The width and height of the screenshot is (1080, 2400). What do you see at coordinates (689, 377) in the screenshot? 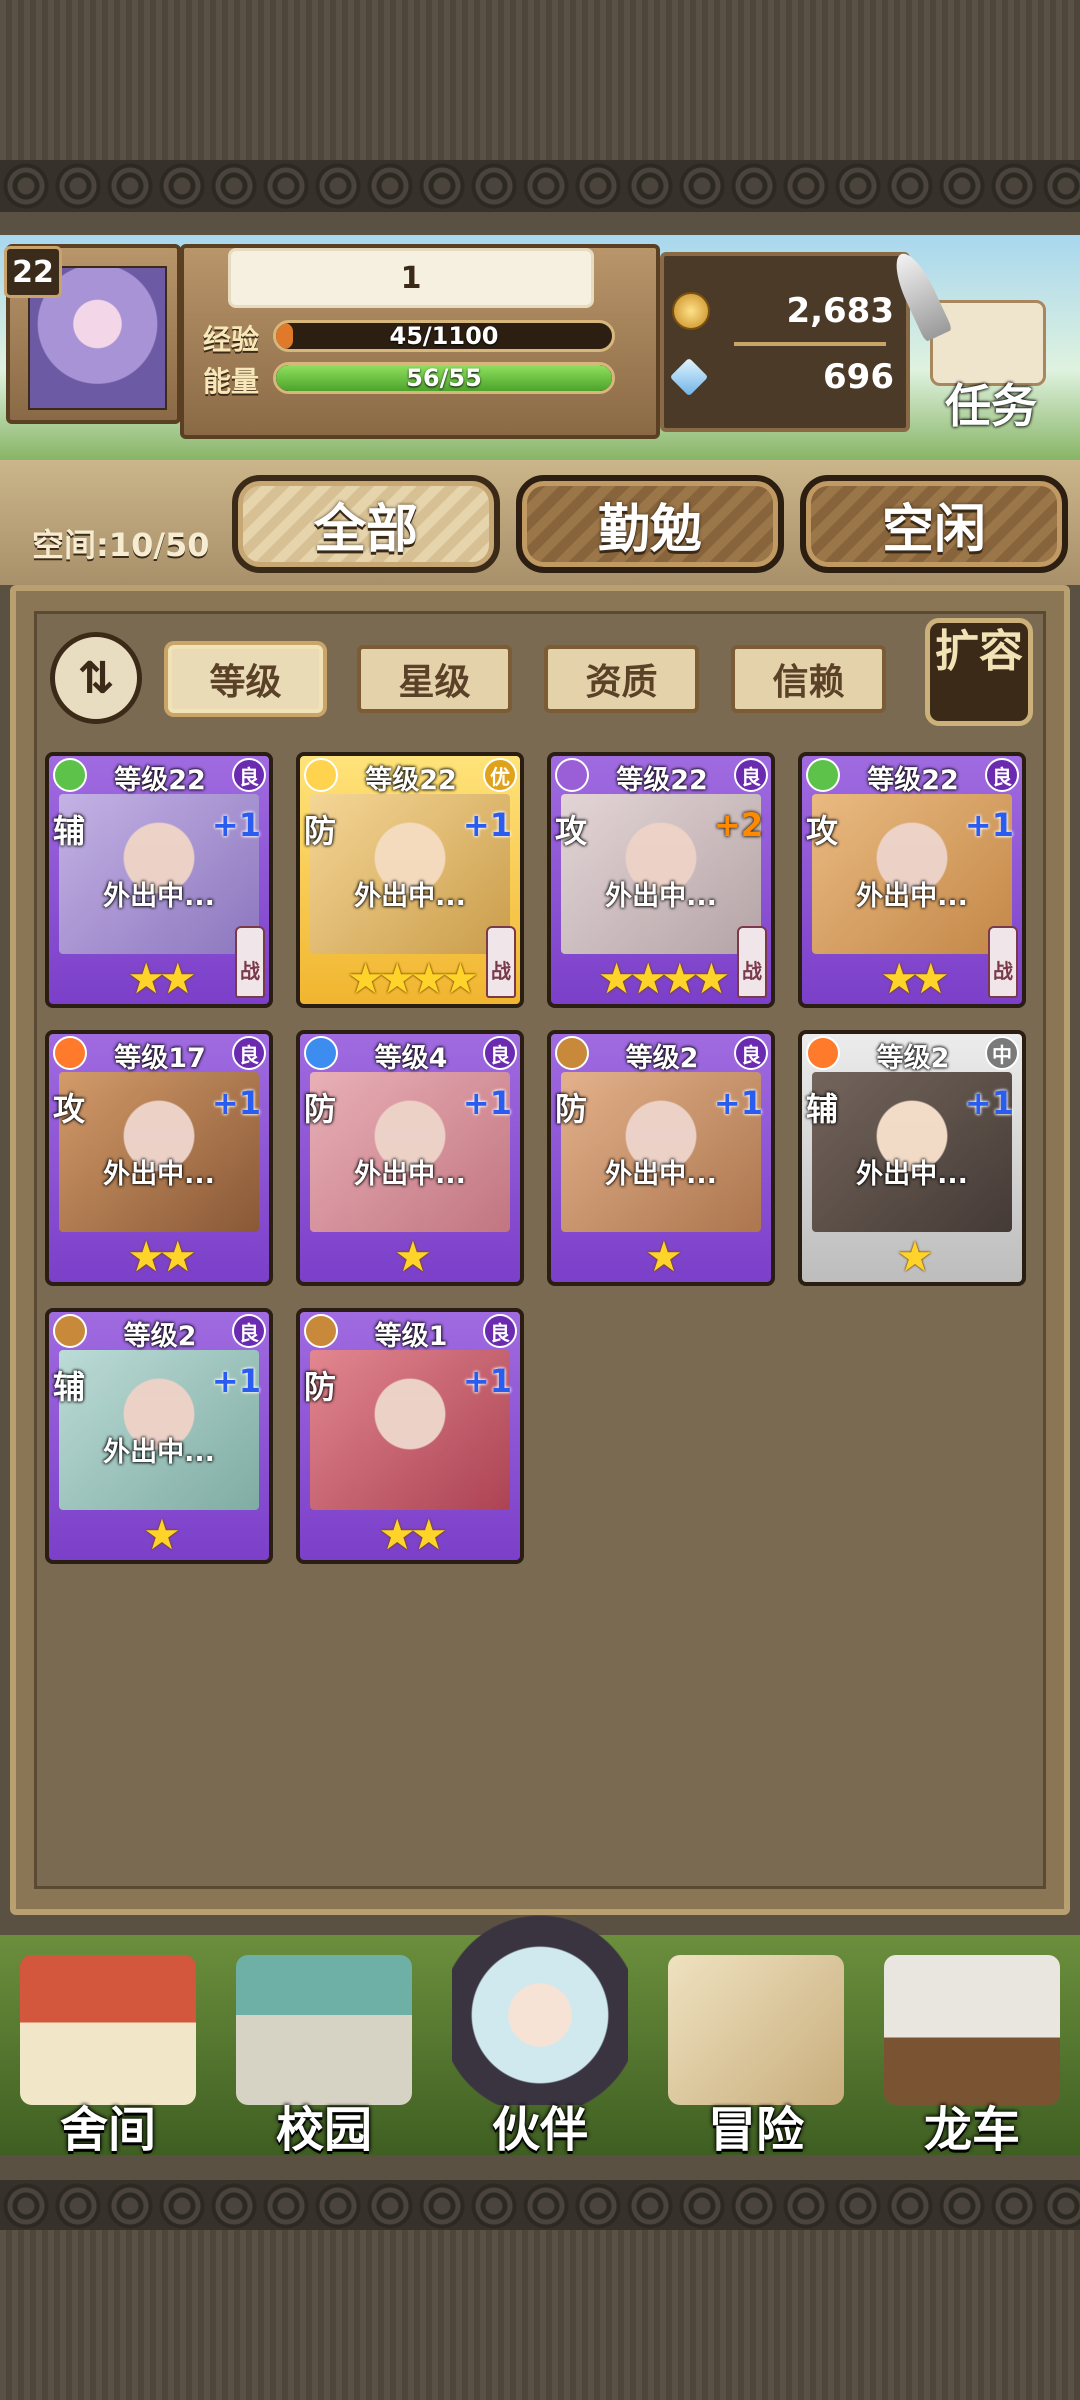
I see `crystal-gem-icon` at bounding box center [689, 377].